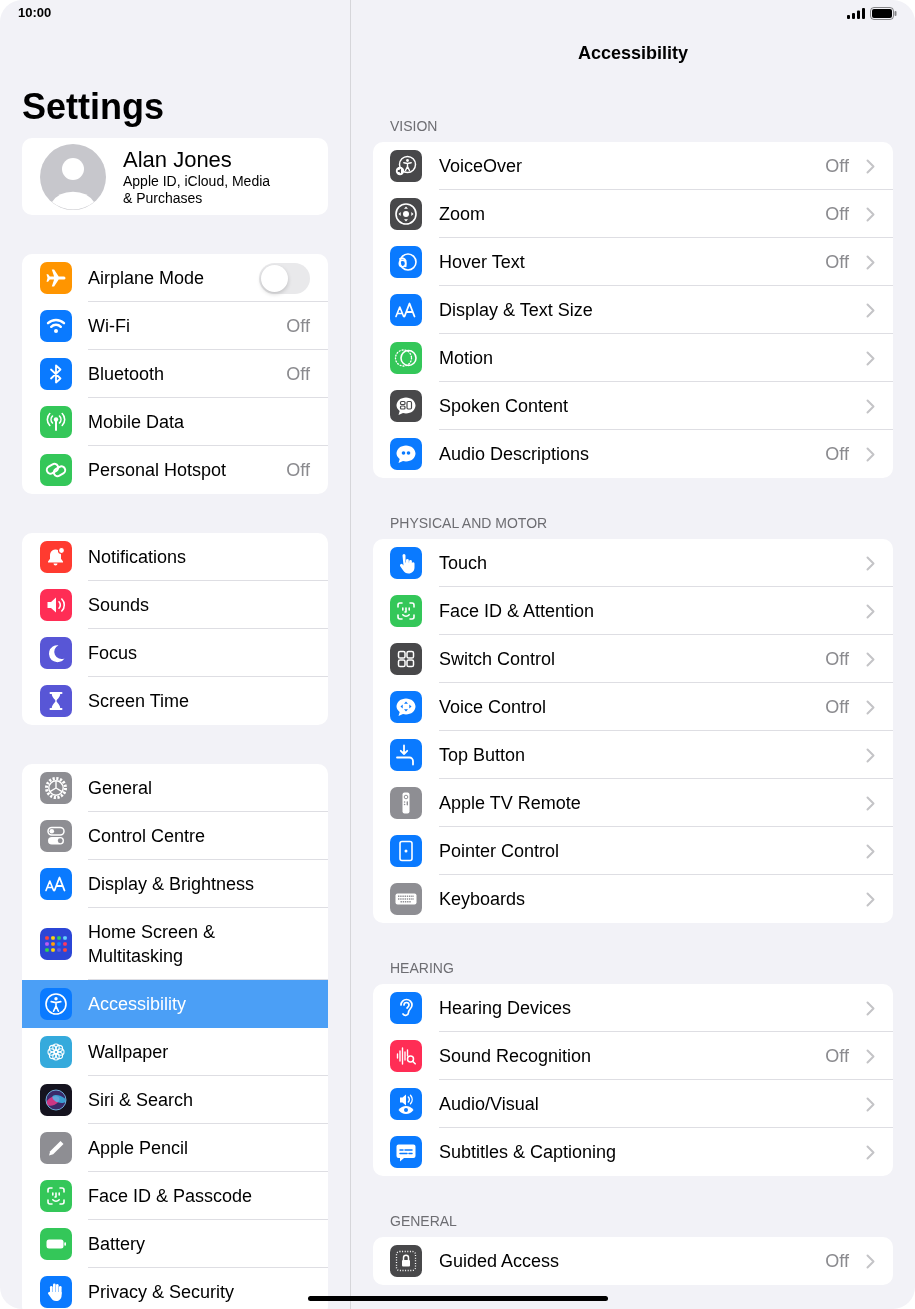  What do you see at coordinates (406, 899) in the screenshot?
I see `keyboard-icon` at bounding box center [406, 899].